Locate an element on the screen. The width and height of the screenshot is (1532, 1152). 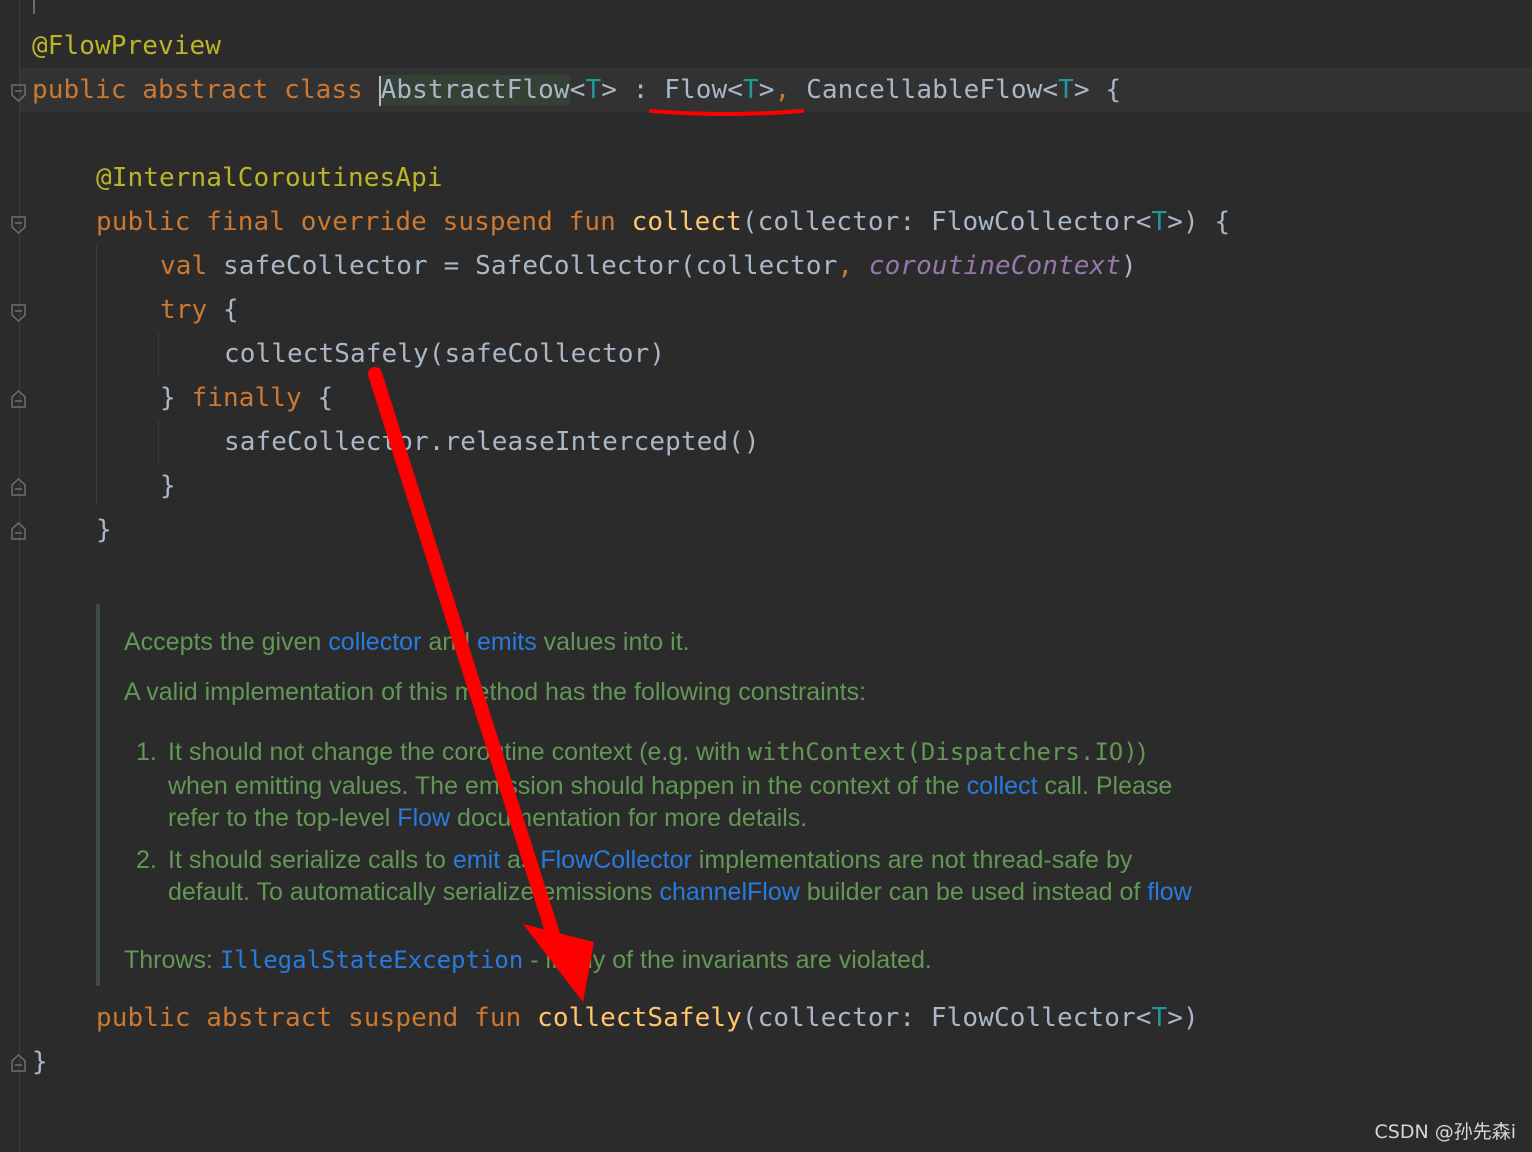
watermark: CSDN @孙先森i is located at coordinates (1445, 1132).